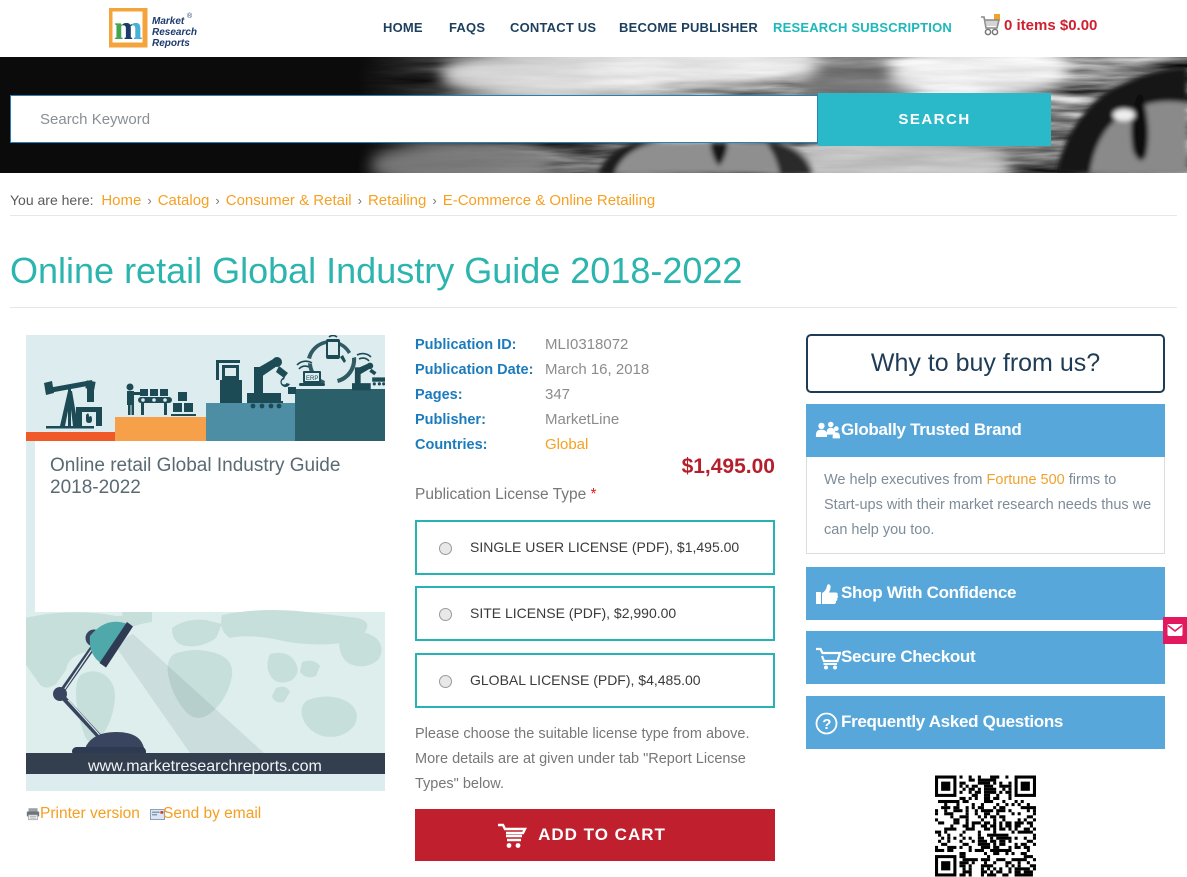 The width and height of the screenshot is (1187, 877). What do you see at coordinates (95, 487) in the screenshot?
I see `svg-text: 2018-2022` at bounding box center [95, 487].